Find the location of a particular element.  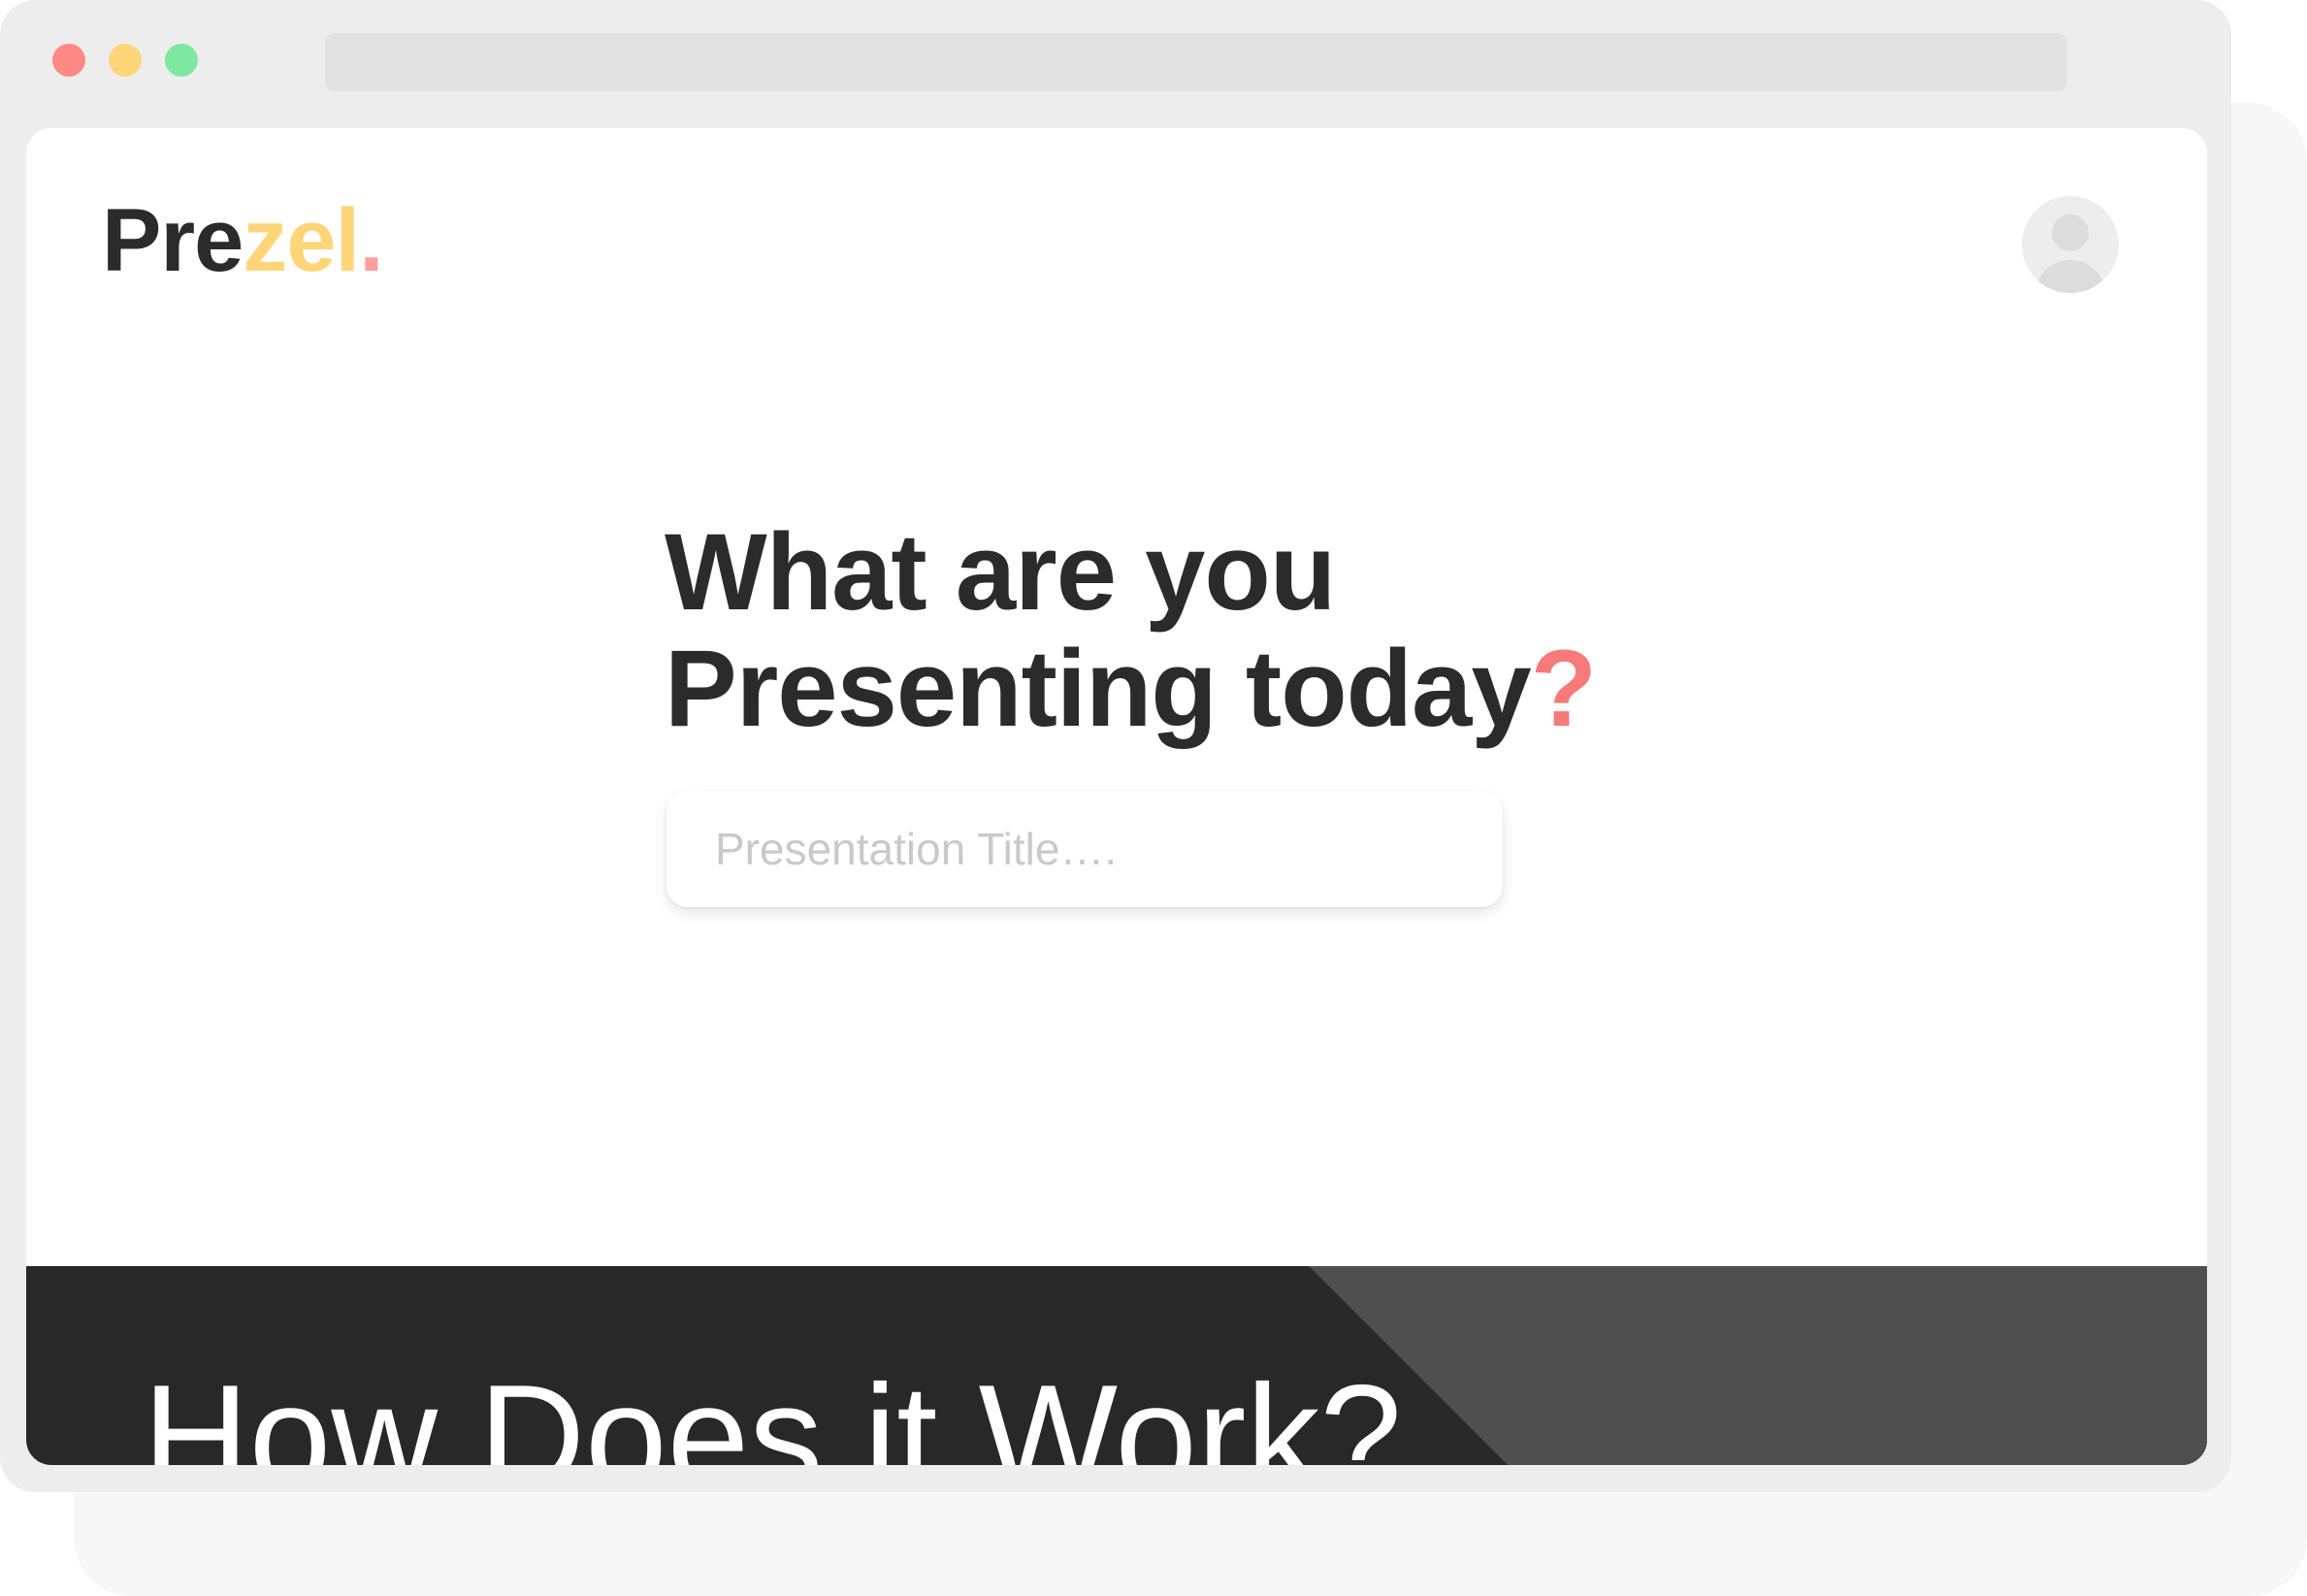

window-close-button is located at coordinates (68, 60).